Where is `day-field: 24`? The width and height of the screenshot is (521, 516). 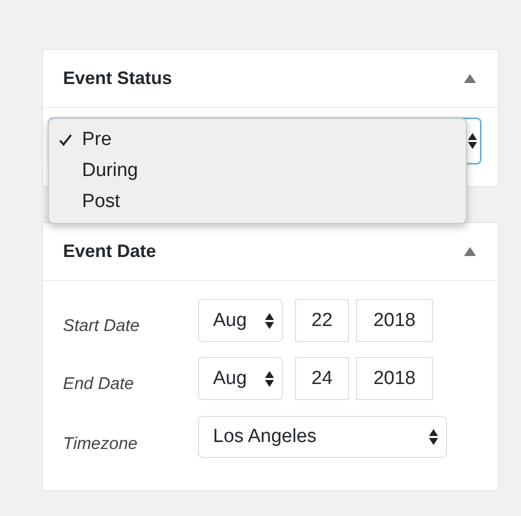
day-field: 24 is located at coordinates (322, 378).